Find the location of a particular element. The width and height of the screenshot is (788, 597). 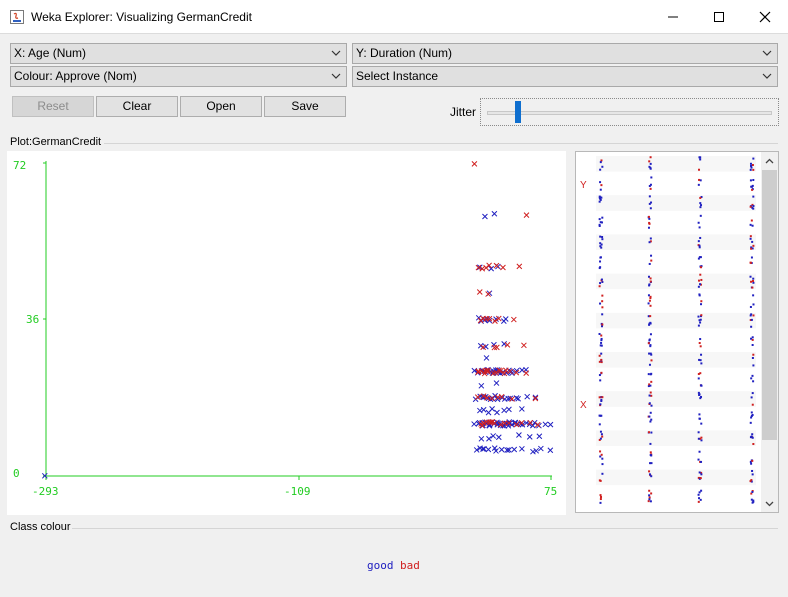

close-button is located at coordinates (765, 17).